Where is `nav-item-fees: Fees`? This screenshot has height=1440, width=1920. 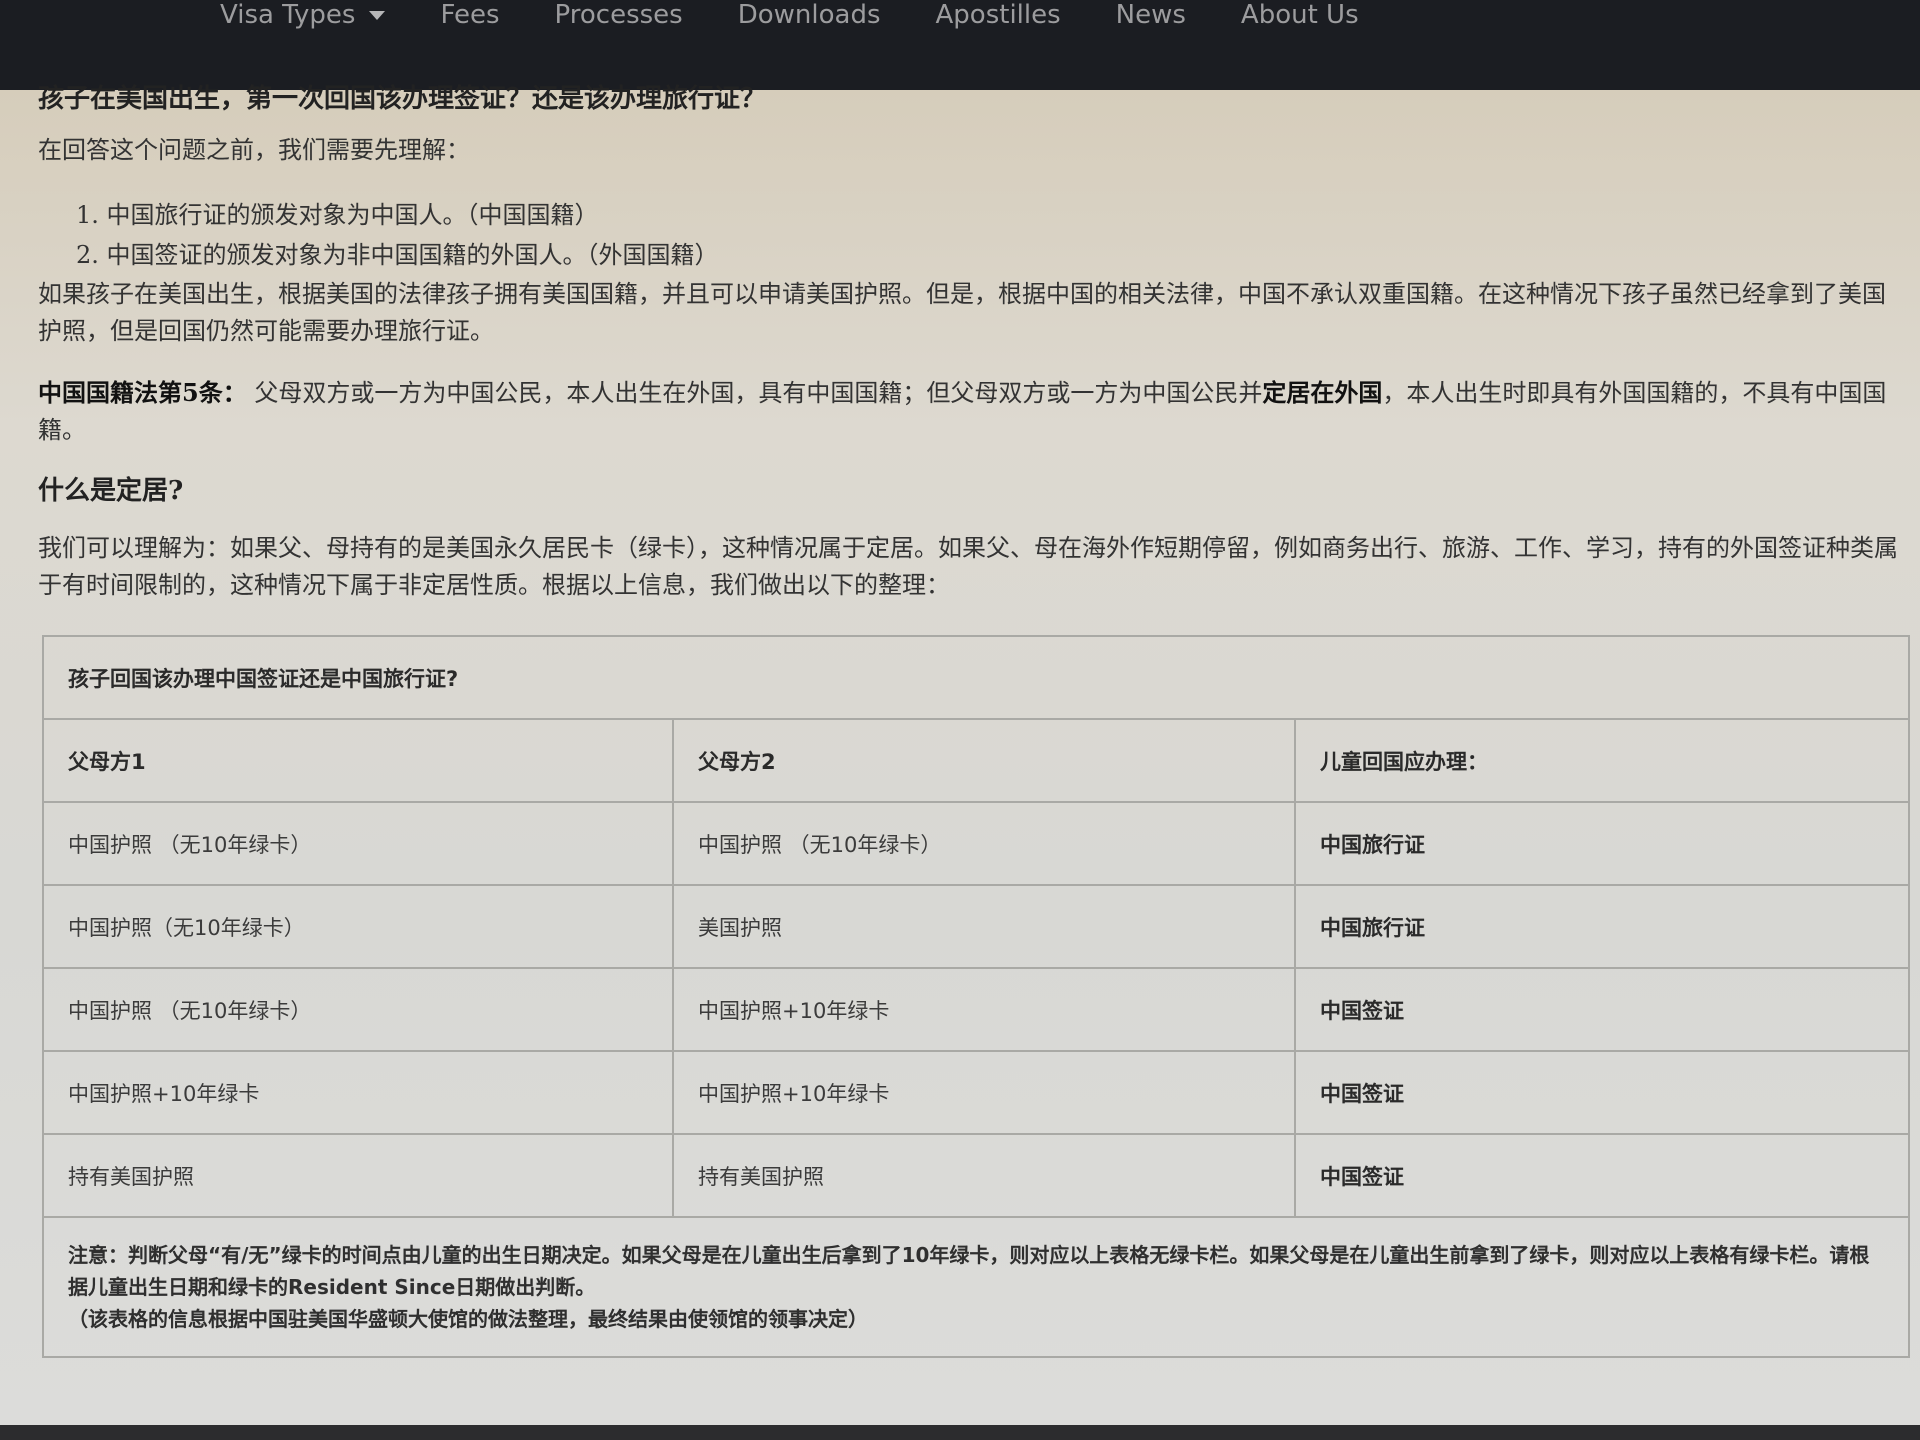 nav-item-fees: Fees is located at coordinates (469, 15).